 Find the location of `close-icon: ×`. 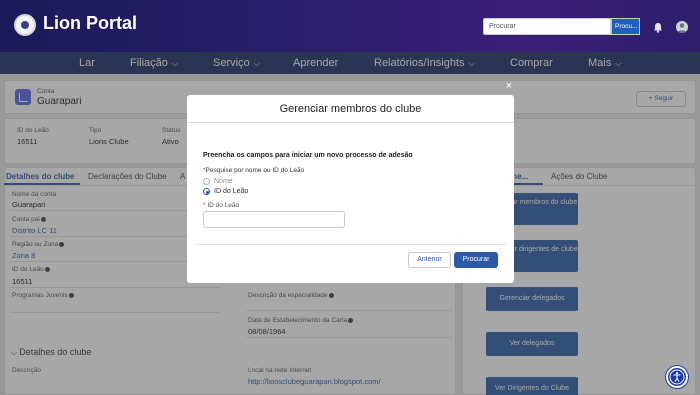

close-icon: × is located at coordinates (509, 86).